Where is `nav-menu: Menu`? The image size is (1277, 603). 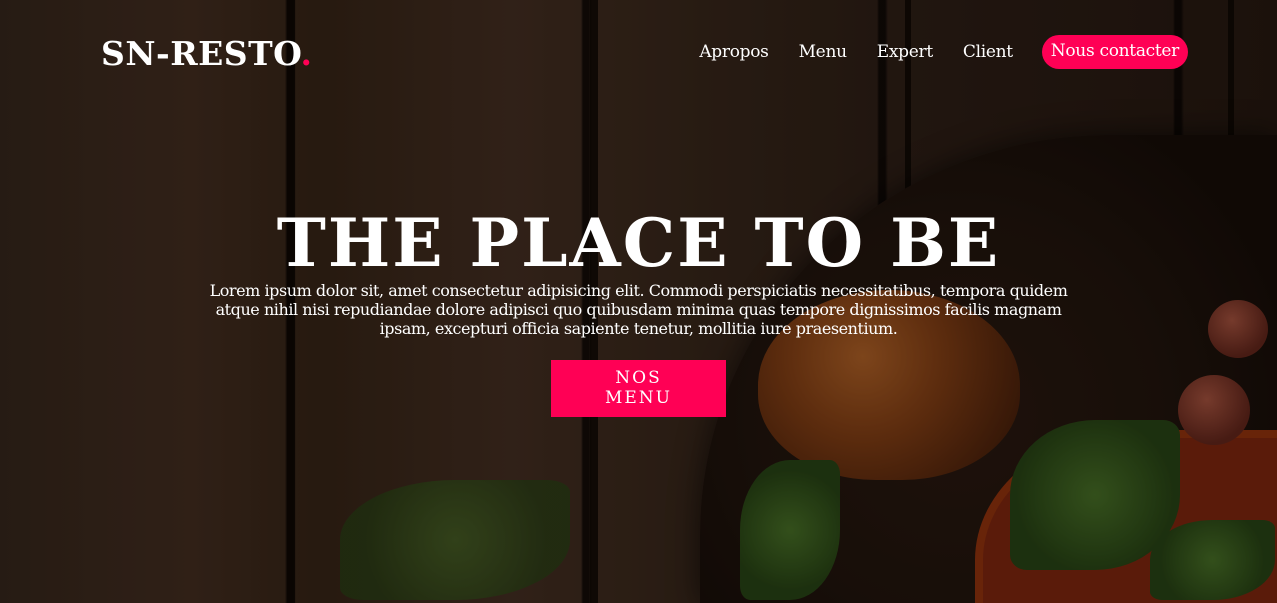
nav-menu: Menu is located at coordinates (823, 52).